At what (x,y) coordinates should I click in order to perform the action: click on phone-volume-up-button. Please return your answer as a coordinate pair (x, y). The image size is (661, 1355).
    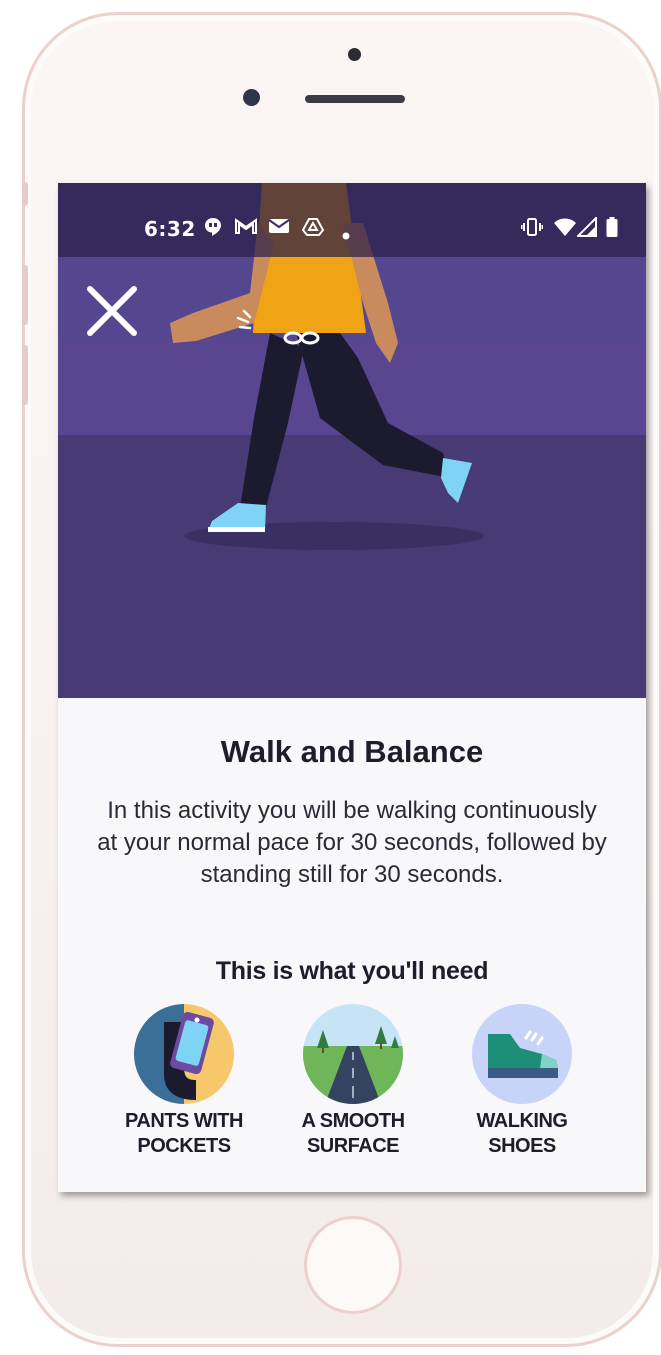
    Looking at the image, I should click on (25, 295).